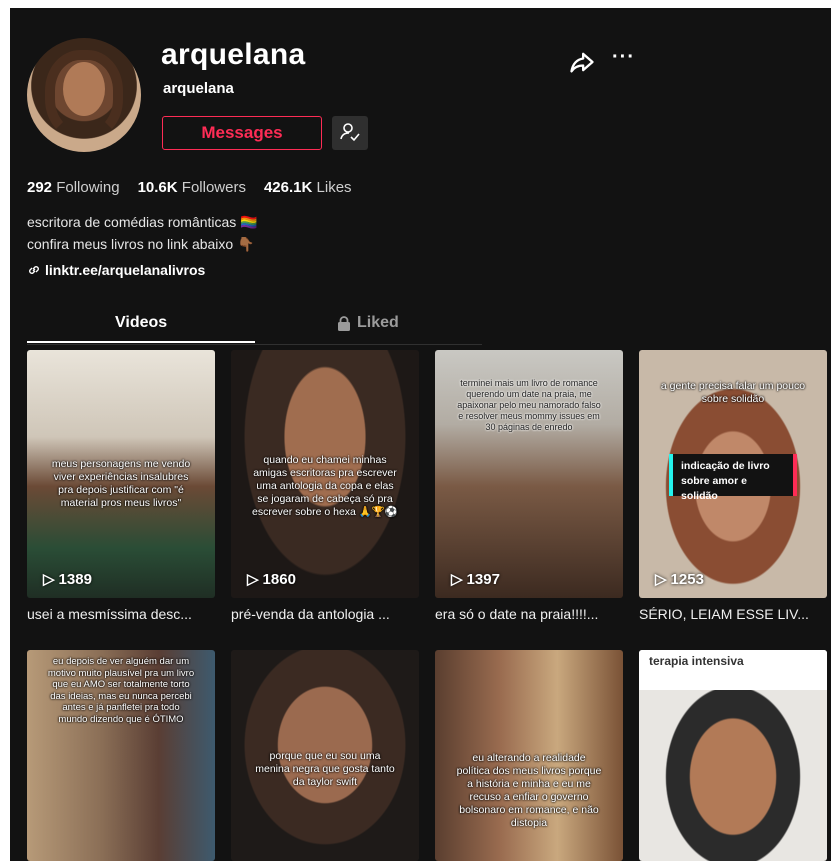  Describe the element at coordinates (142, 222) in the screenshot. I see `bio-line: escritora de comédias românticas 🏳️‍🌈` at that location.